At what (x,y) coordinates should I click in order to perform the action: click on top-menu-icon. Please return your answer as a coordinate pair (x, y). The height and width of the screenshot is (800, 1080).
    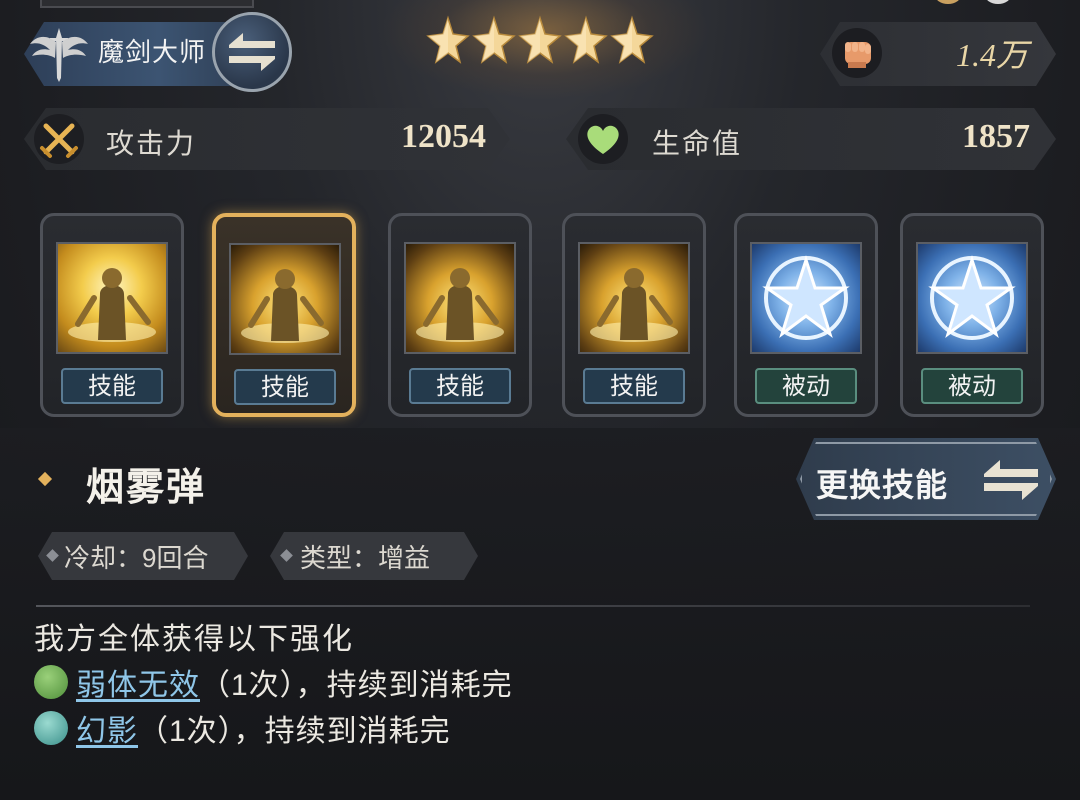
    Looking at the image, I should click on (998, 2).